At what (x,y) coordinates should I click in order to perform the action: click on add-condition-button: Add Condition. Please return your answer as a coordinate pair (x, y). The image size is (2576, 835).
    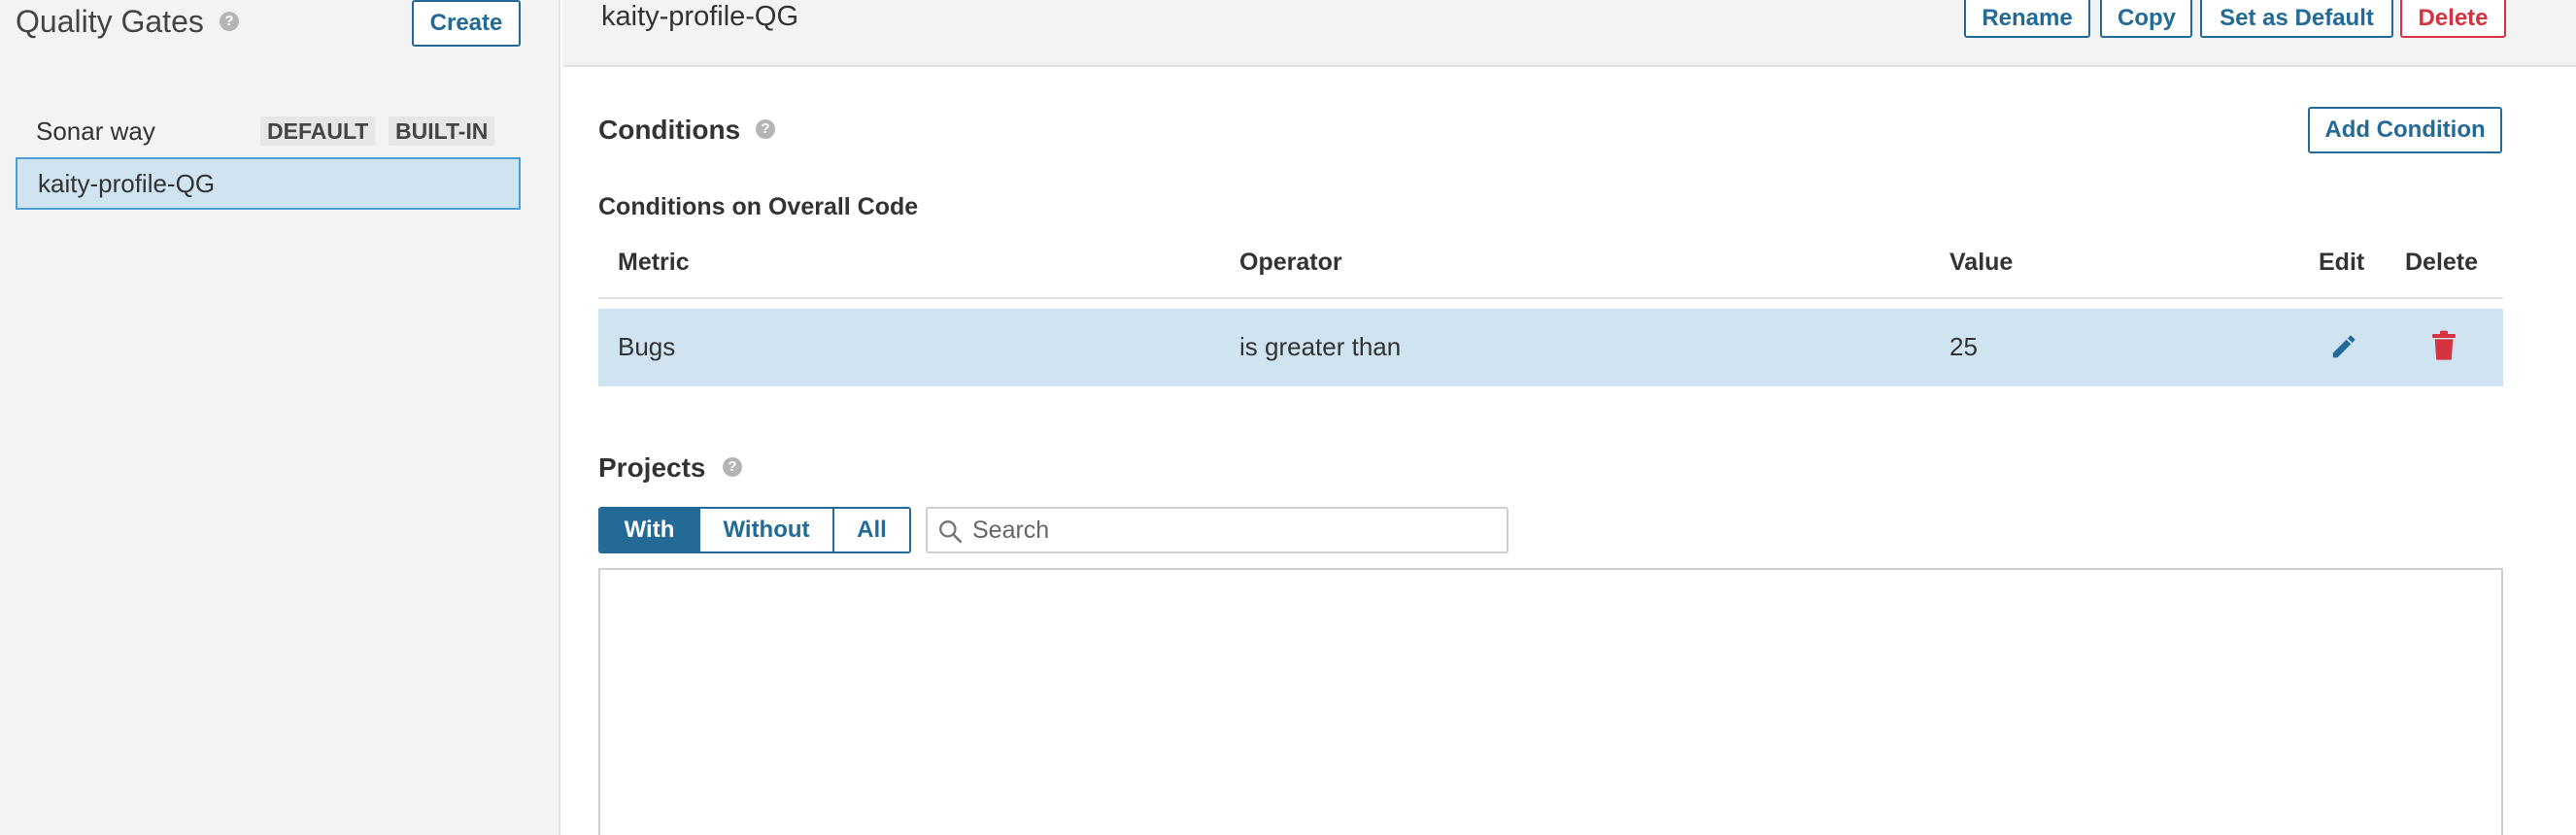
    Looking at the image, I should click on (2405, 130).